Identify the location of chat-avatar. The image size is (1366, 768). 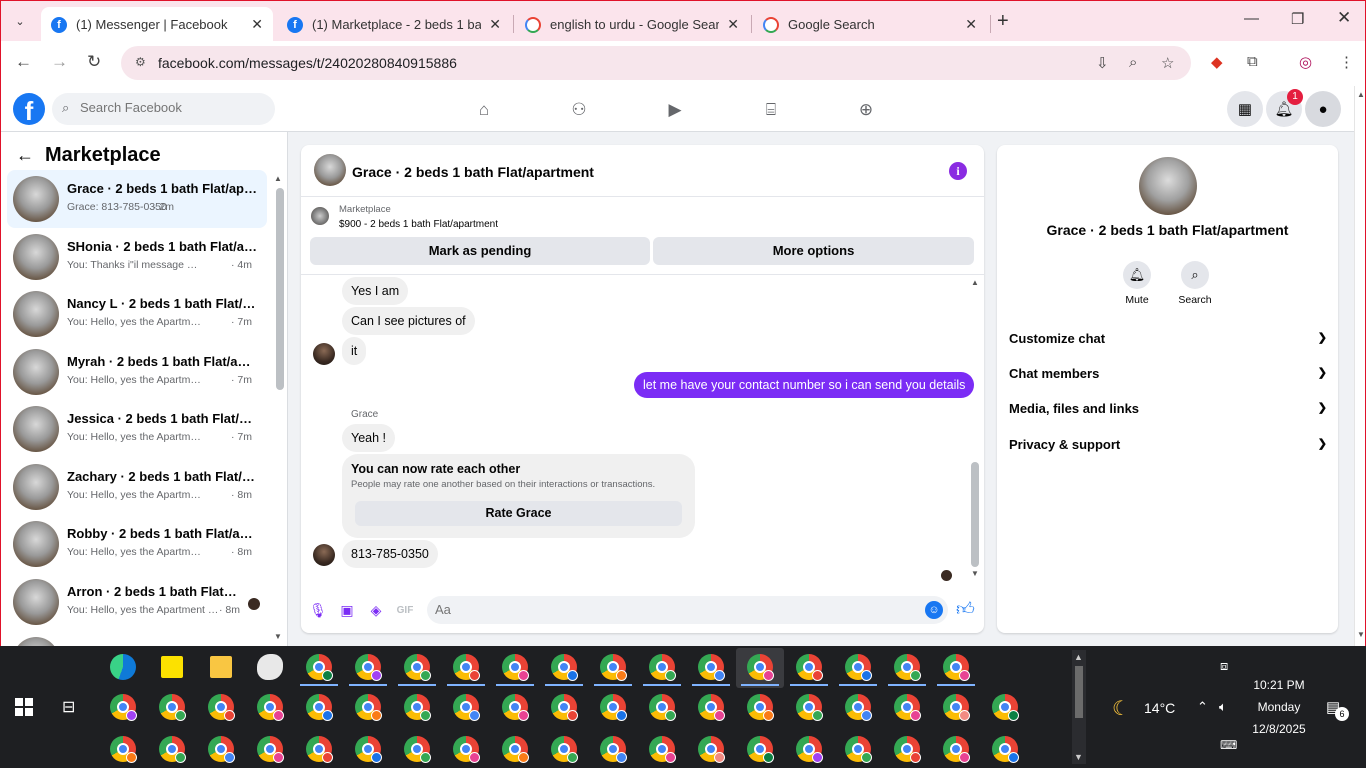
(330, 170).